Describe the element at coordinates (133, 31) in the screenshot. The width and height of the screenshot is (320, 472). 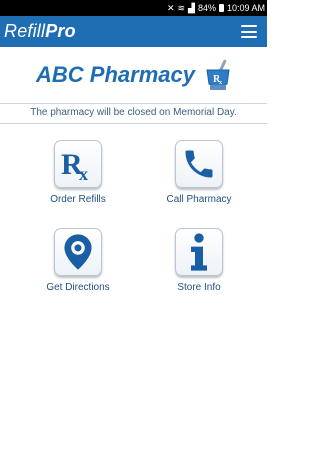
I see `app-bar: RefillPro` at that location.